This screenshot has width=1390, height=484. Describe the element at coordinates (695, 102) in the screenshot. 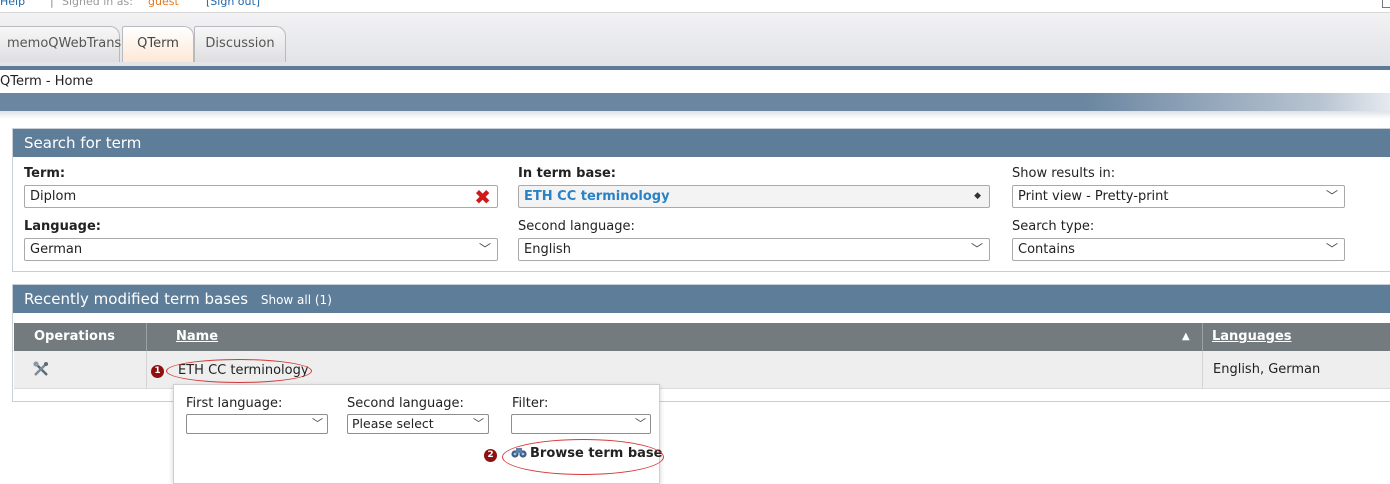

I see `header-band` at that location.